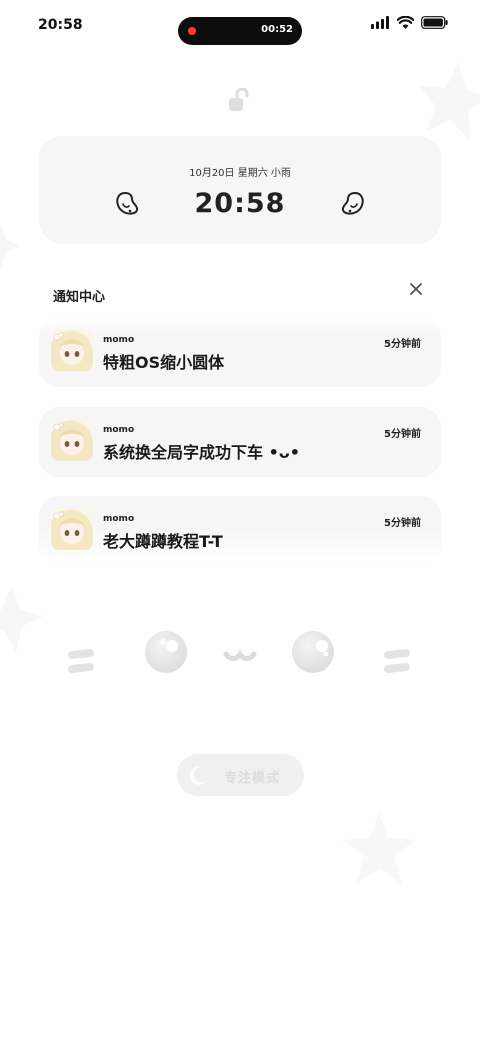  I want to click on blush-right-icon, so click(397, 661).